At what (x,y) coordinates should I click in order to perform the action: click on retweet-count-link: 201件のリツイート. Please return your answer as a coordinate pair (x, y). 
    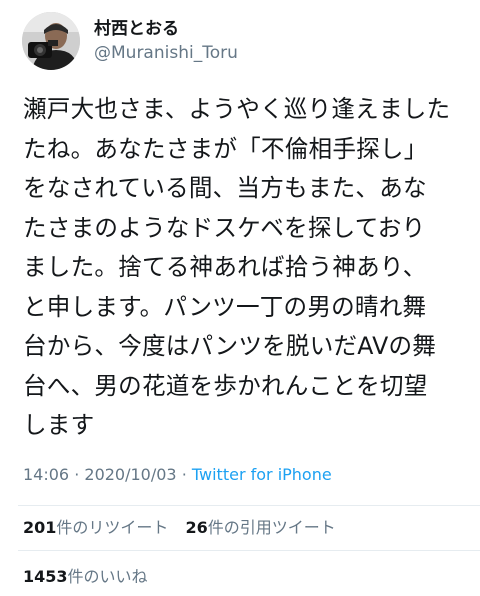
    Looking at the image, I should click on (95, 527).